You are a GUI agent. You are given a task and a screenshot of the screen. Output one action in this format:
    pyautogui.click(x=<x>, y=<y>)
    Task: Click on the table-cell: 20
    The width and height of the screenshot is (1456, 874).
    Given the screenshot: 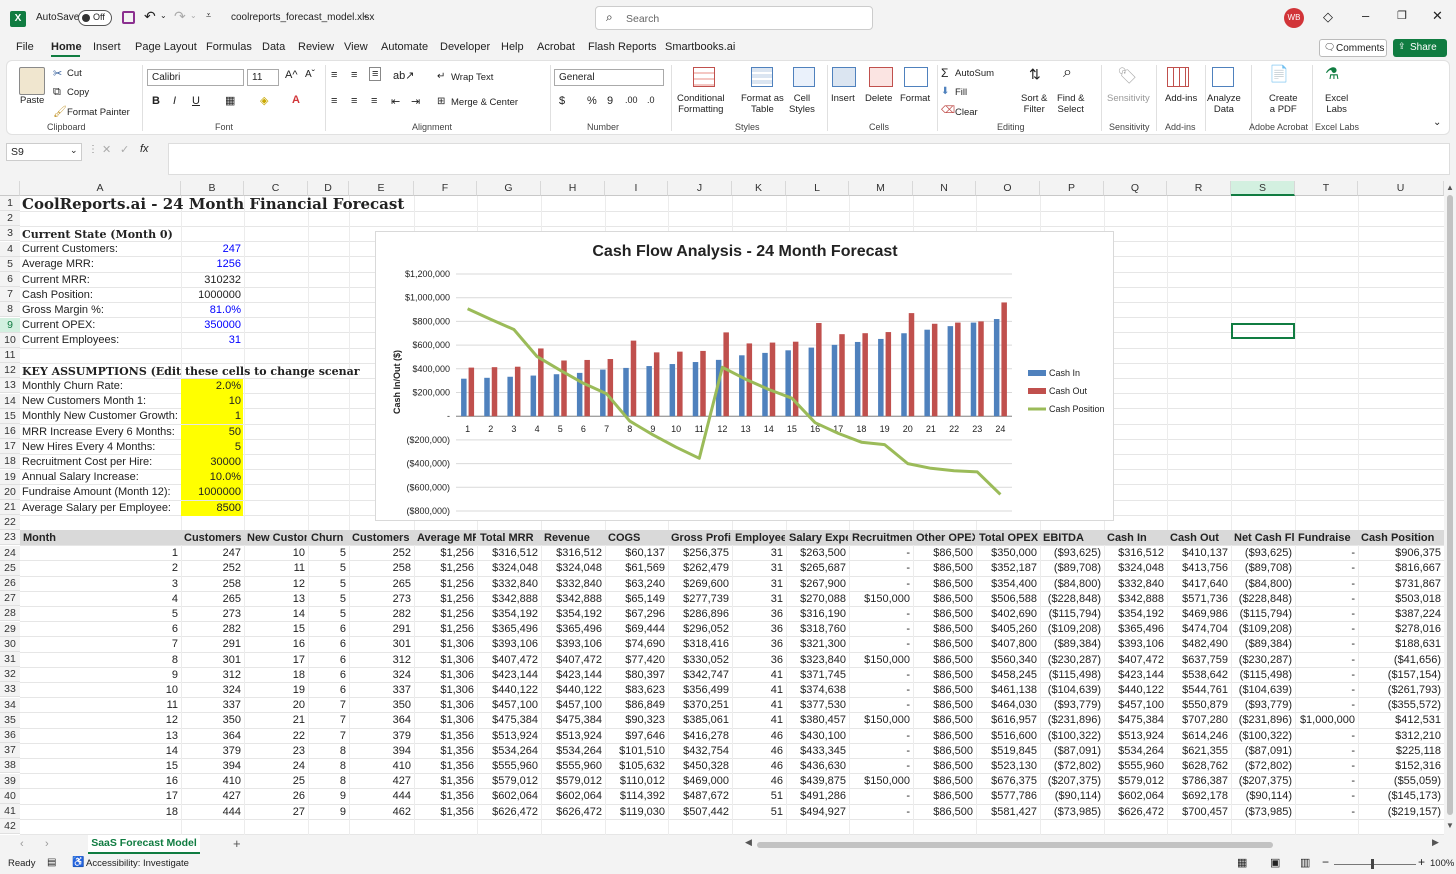 What is the action you would take?
    pyautogui.click(x=275, y=705)
    